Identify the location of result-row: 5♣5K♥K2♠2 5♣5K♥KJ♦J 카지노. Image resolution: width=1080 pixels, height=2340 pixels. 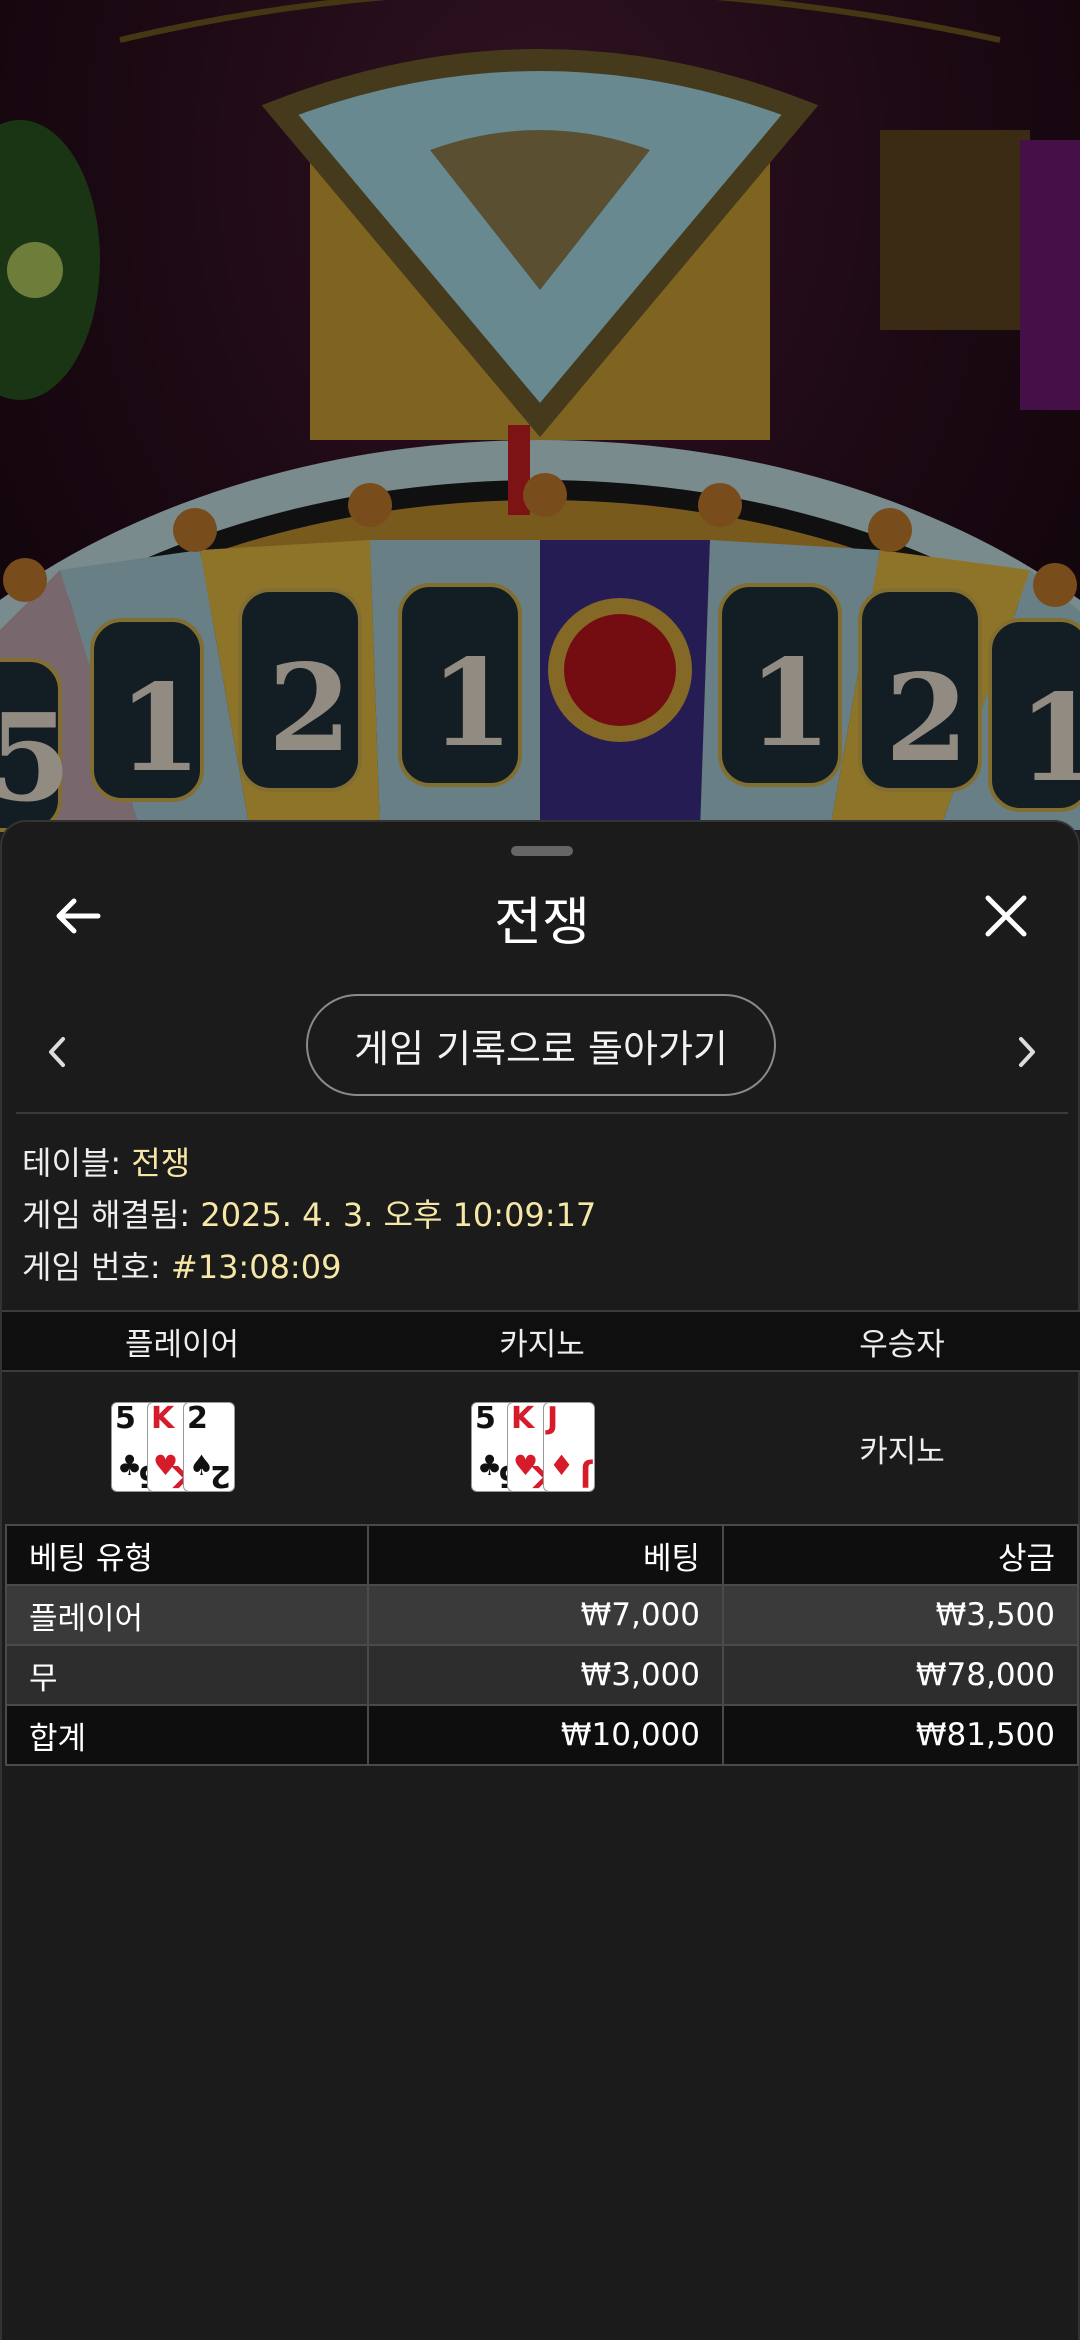
(541, 1448).